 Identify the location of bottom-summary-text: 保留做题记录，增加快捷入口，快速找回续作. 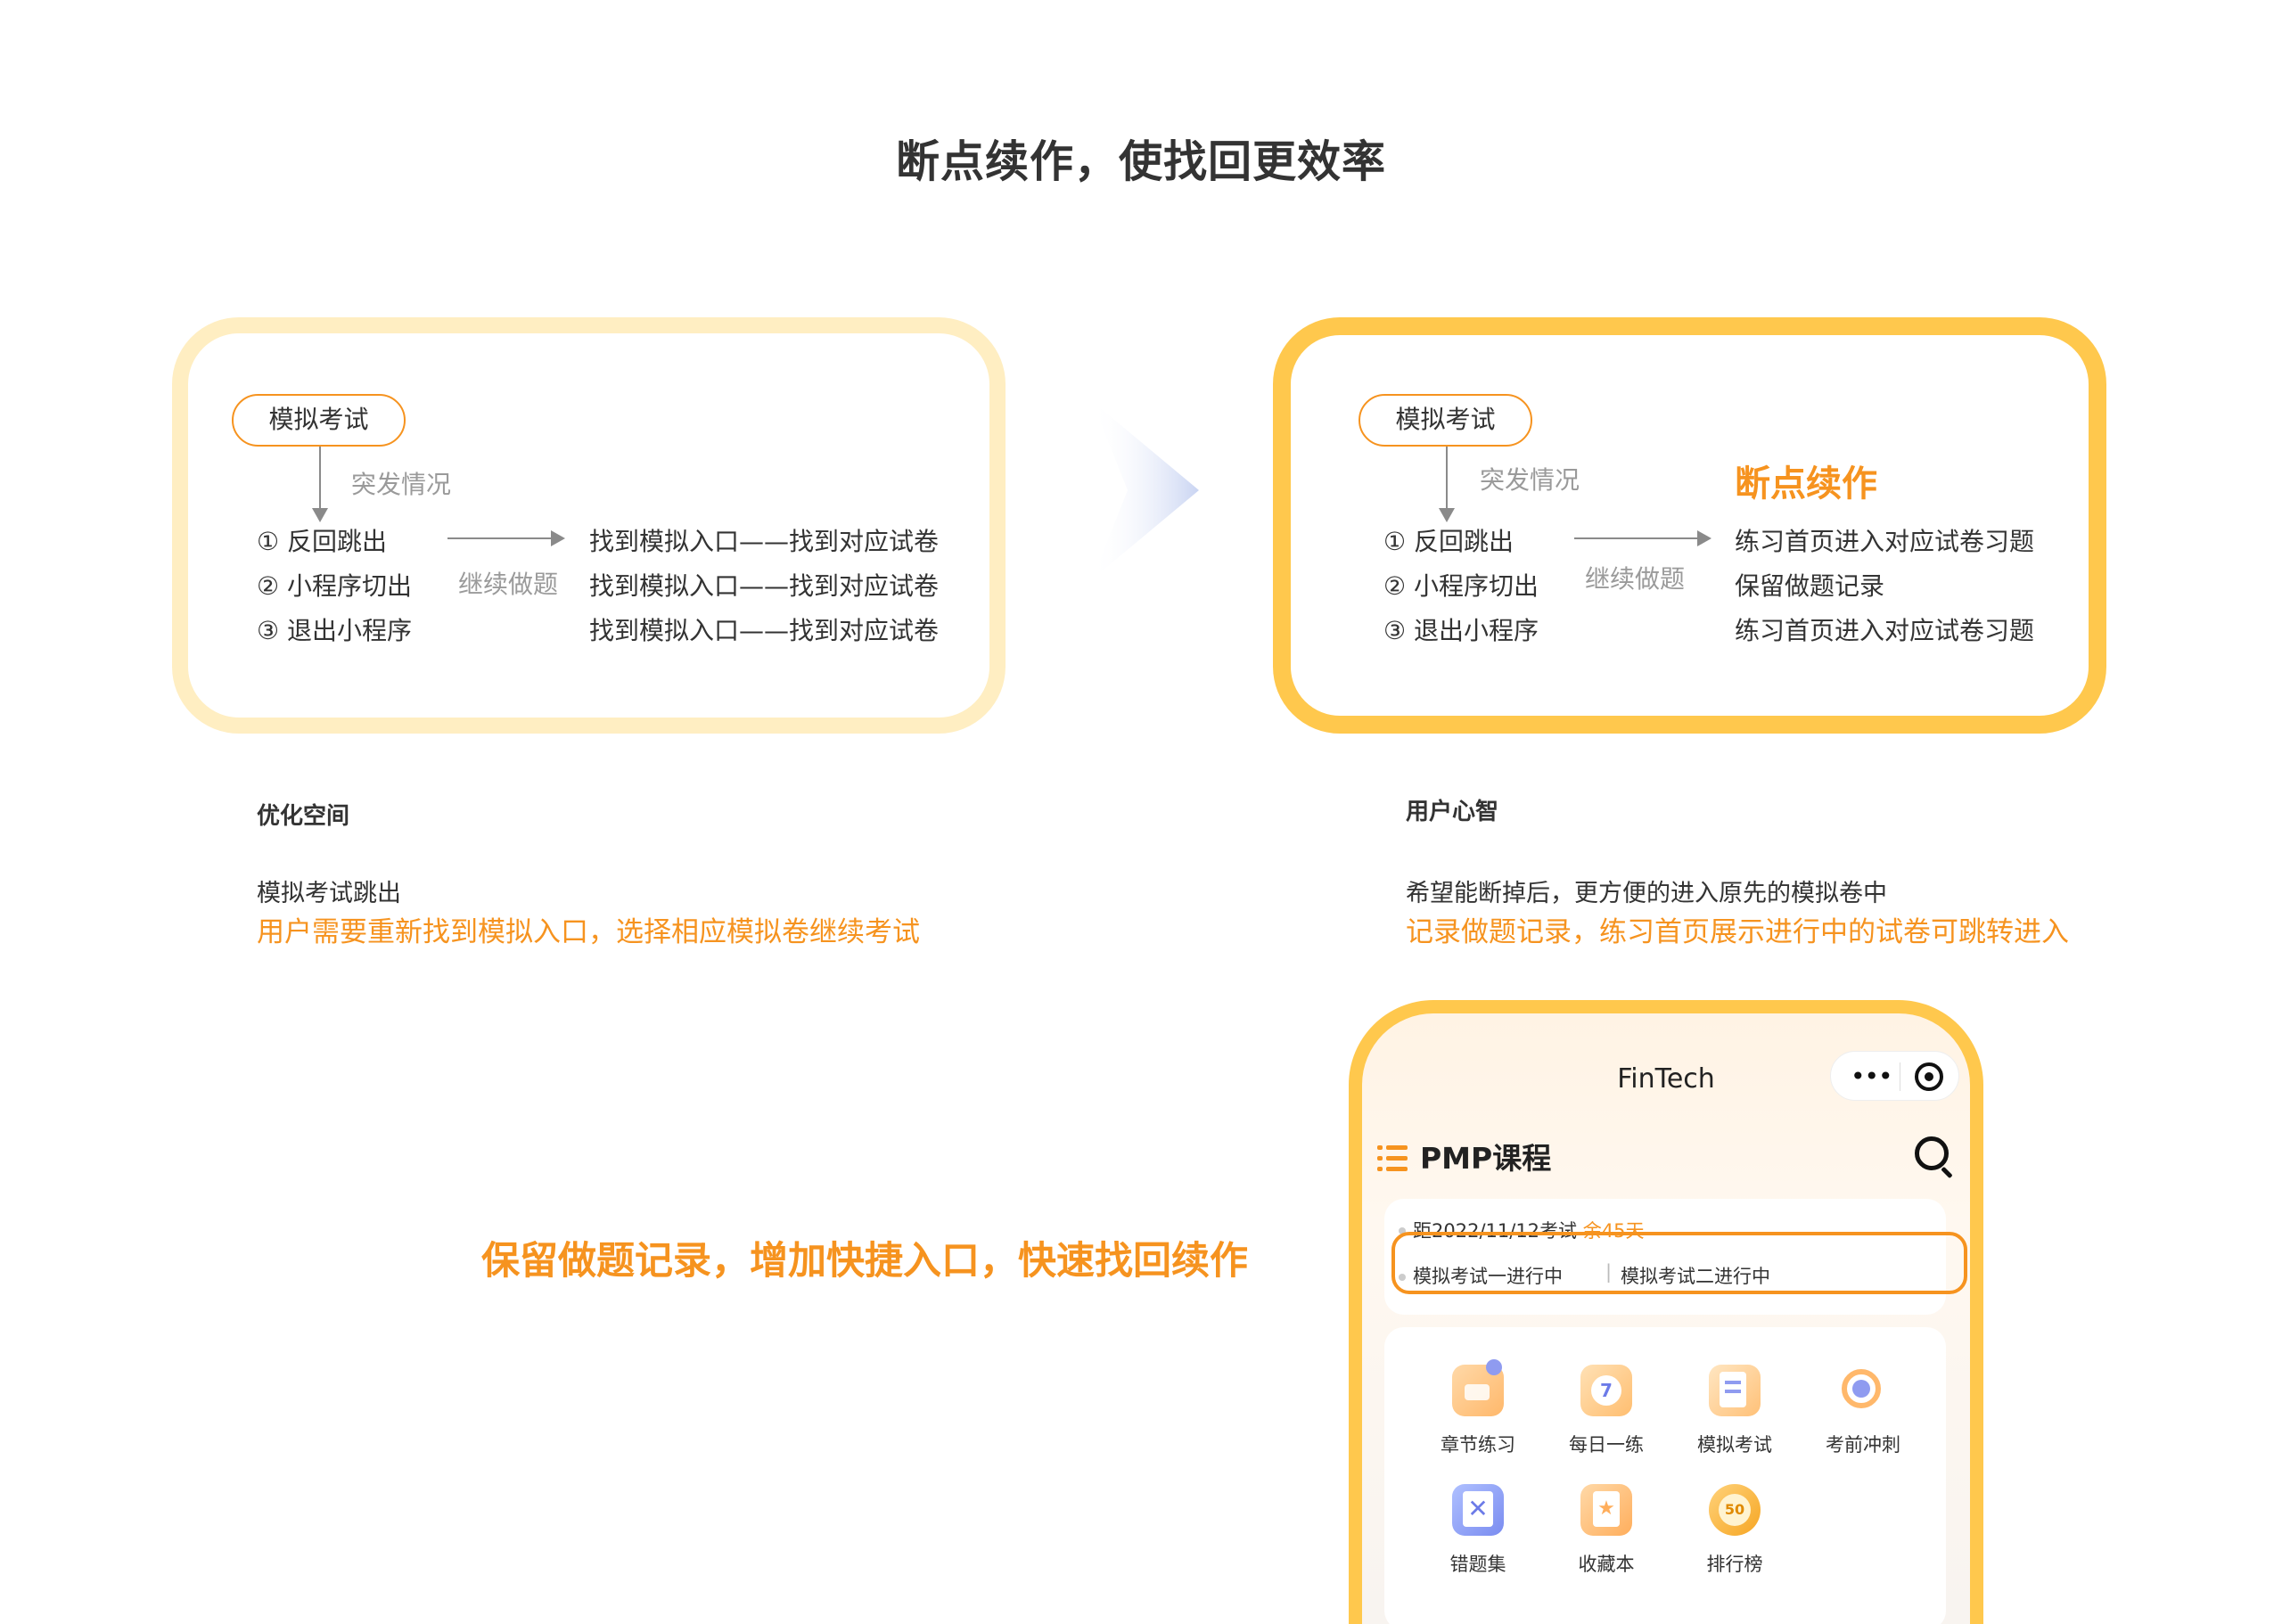
(864, 1261).